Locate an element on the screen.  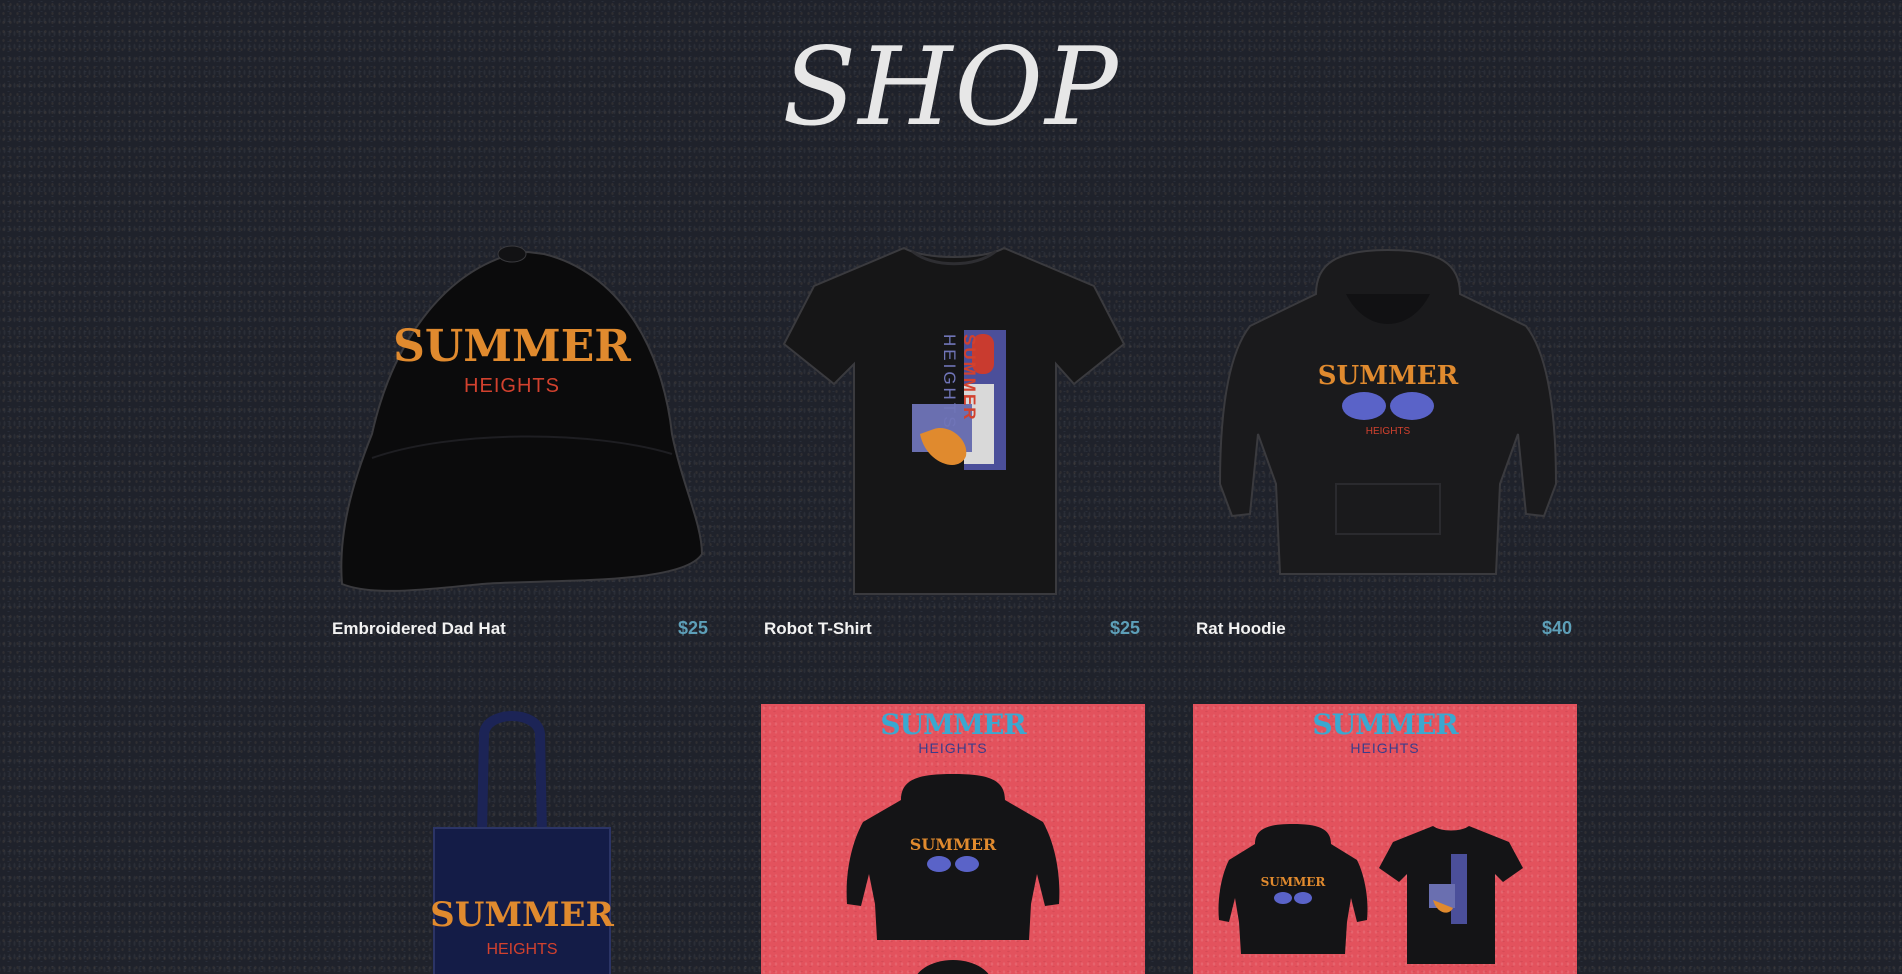
product-name: Embroidered Dad Hat is located at coordinates (419, 629).